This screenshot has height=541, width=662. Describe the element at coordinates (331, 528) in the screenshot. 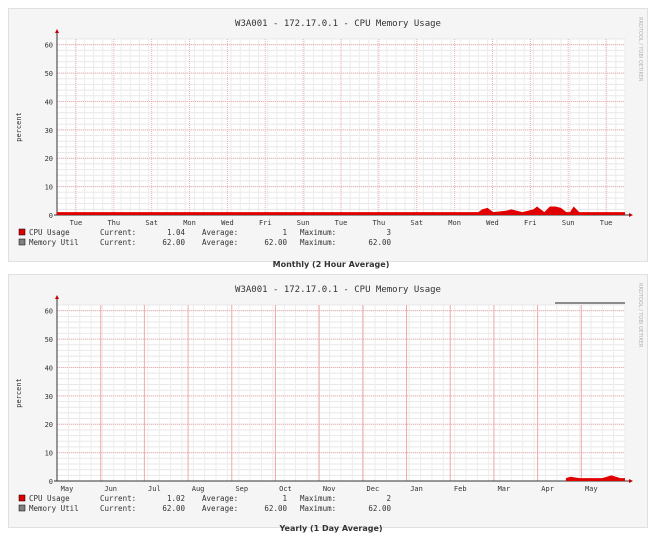

I see `yearly-chart-caption: Yearly (1 Day Average)` at that location.